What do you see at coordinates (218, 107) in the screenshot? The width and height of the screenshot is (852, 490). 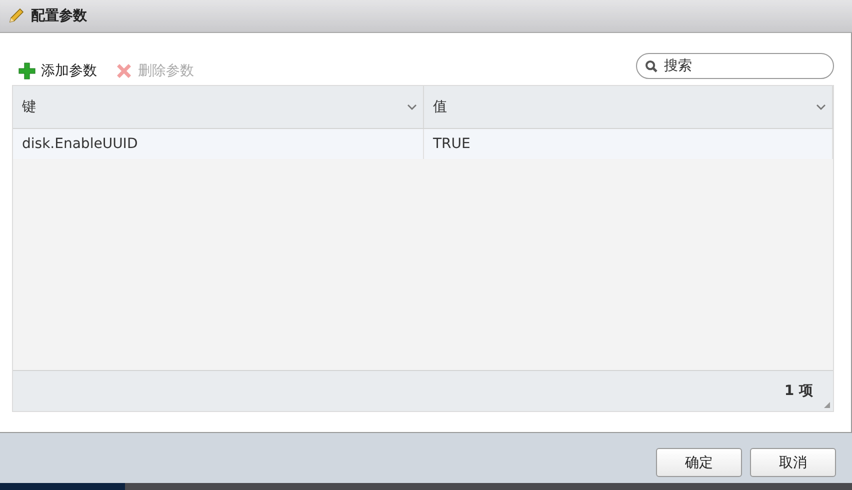 I see `column-header: 键` at bounding box center [218, 107].